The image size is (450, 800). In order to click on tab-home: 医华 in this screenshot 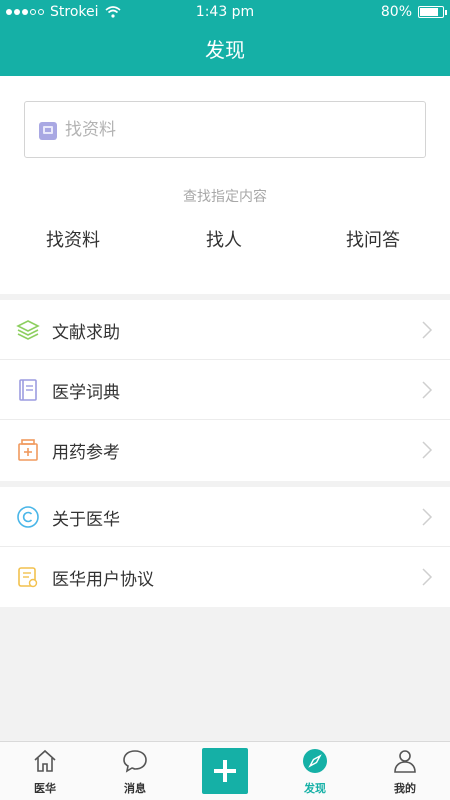, I will do `click(45, 771)`.